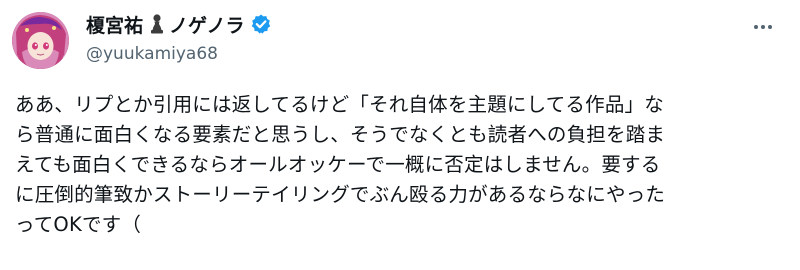  I want to click on more-options-button, so click(763, 27).